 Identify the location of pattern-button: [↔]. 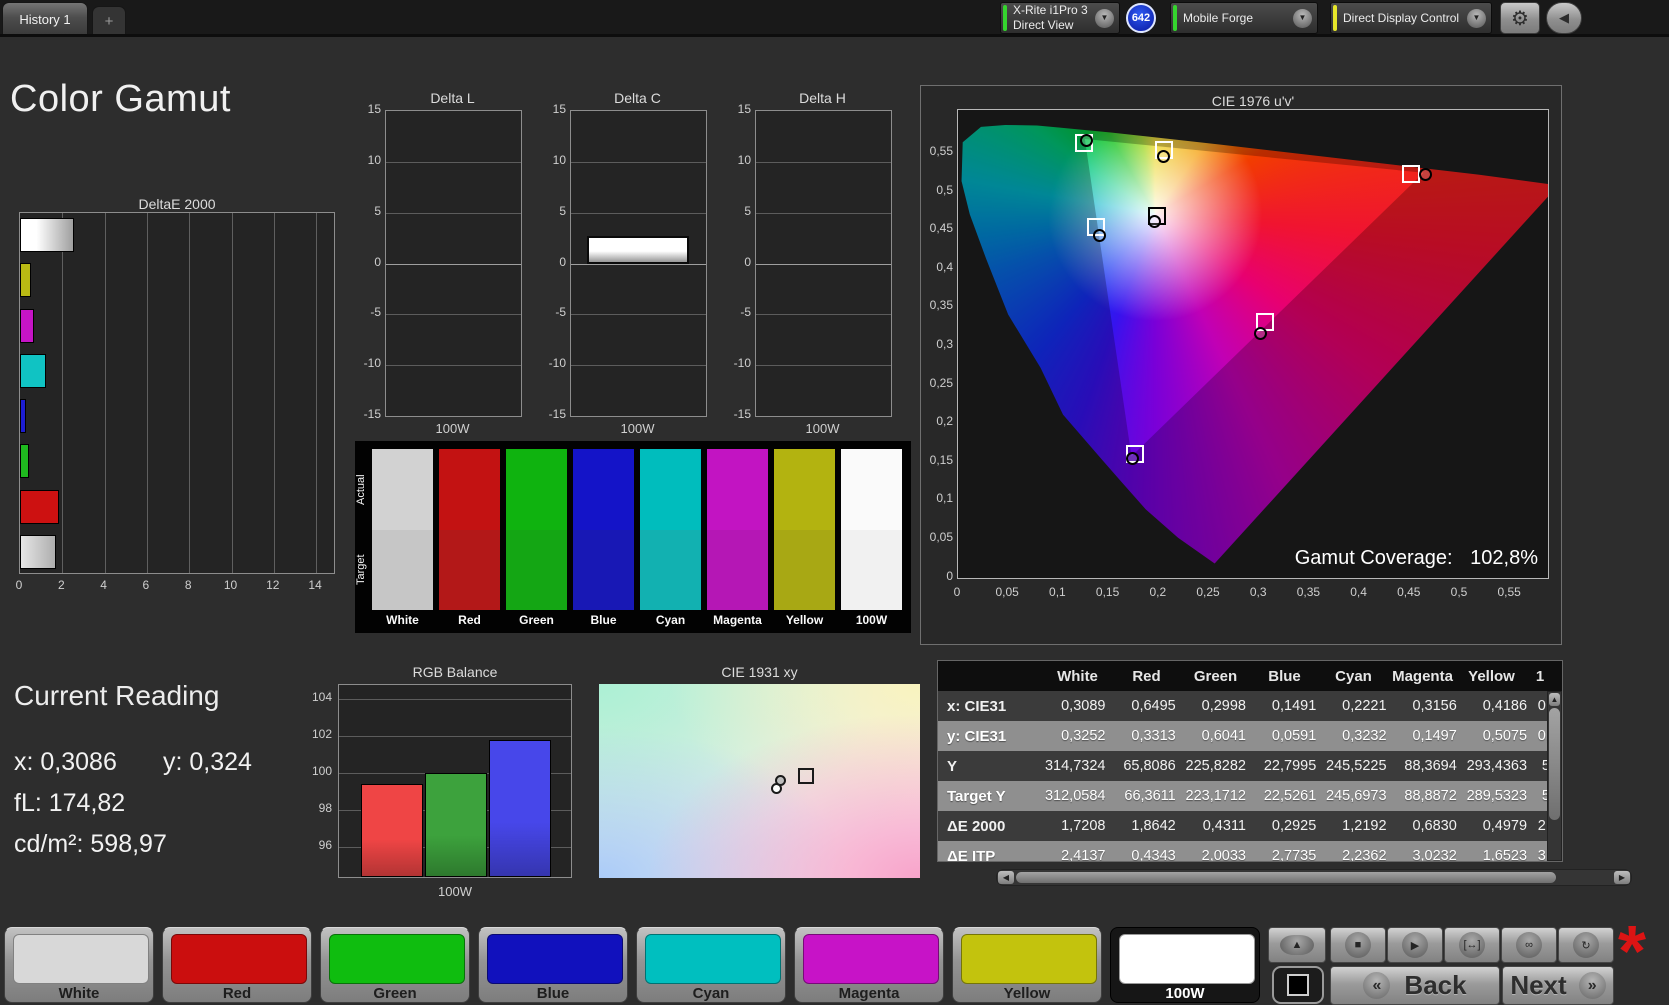
(1472, 945).